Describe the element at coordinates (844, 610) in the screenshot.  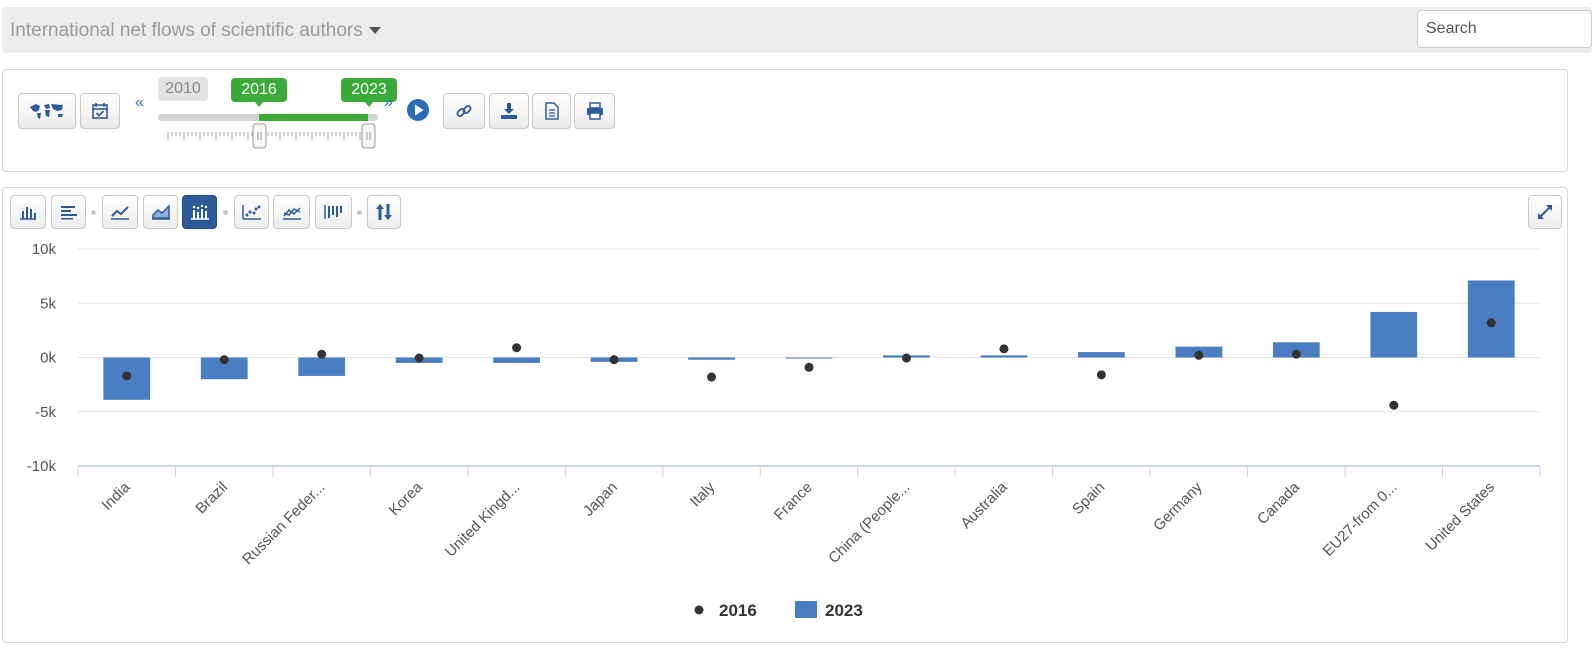
I see `legend-label-2023: 2023` at that location.